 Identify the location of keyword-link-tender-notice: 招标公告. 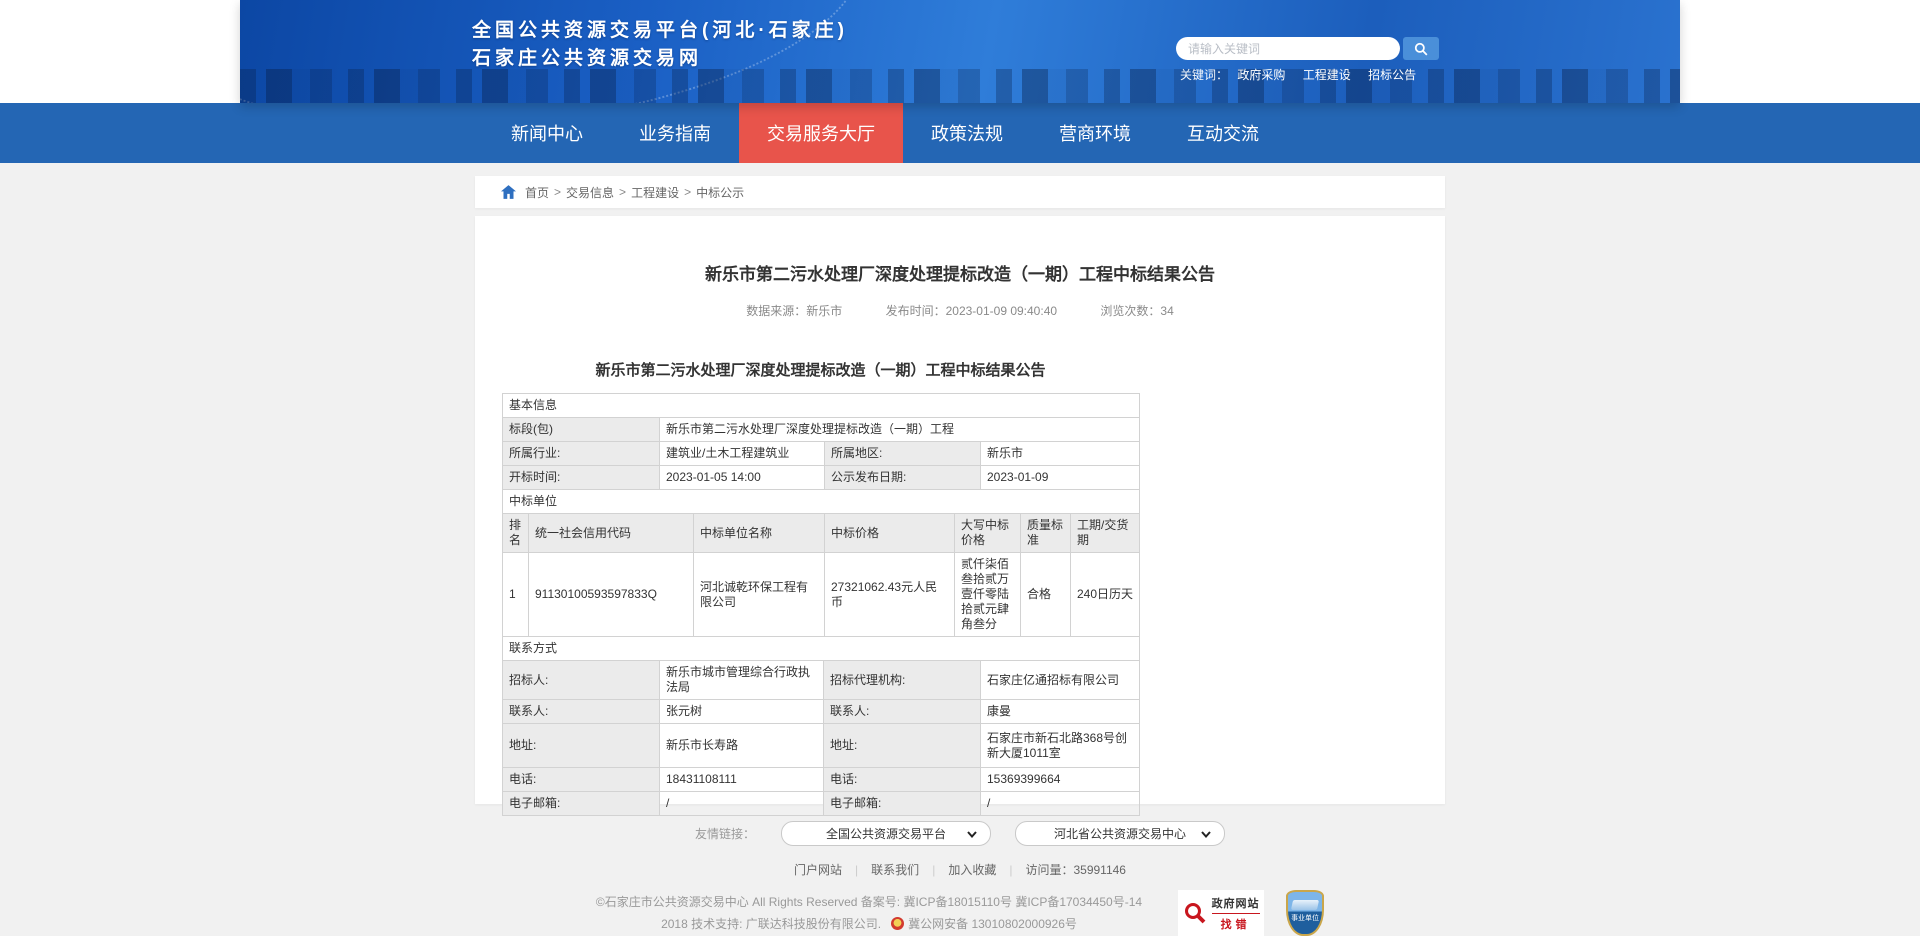
(1392, 75).